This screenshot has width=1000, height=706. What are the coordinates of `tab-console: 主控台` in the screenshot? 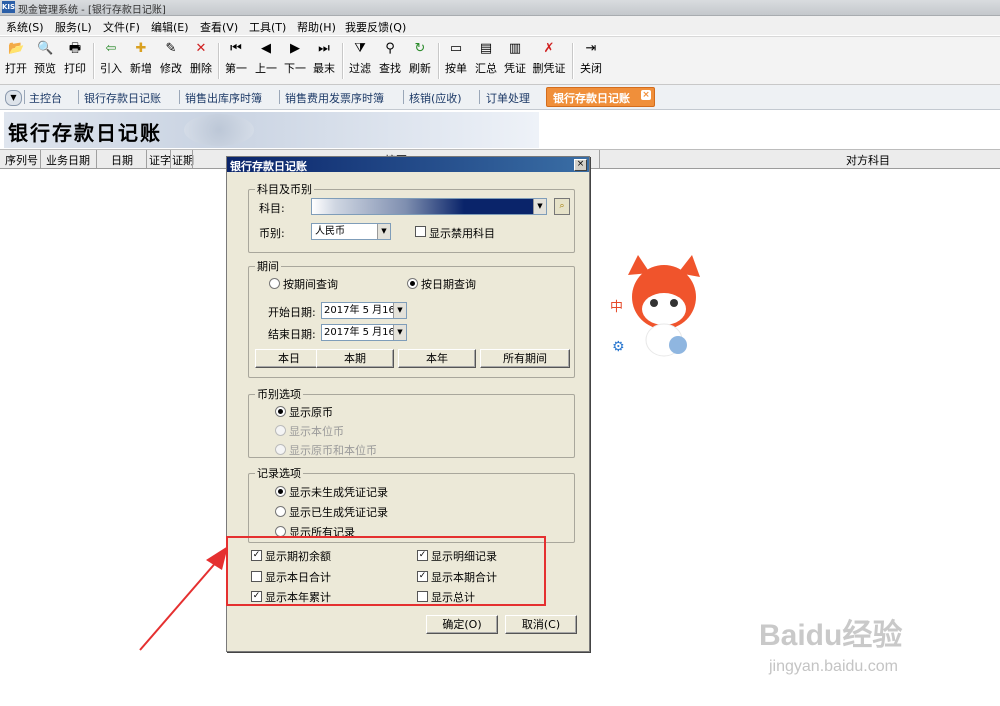 It's located at (45, 98).